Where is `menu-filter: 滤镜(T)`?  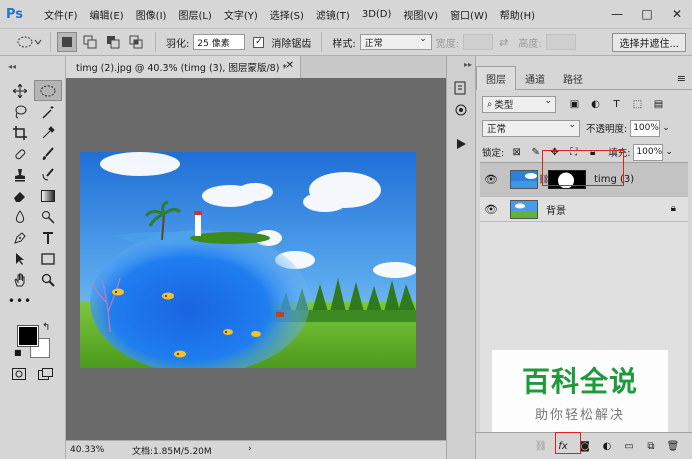
menu-filter: 滤镜(T) is located at coordinates (333, 14).